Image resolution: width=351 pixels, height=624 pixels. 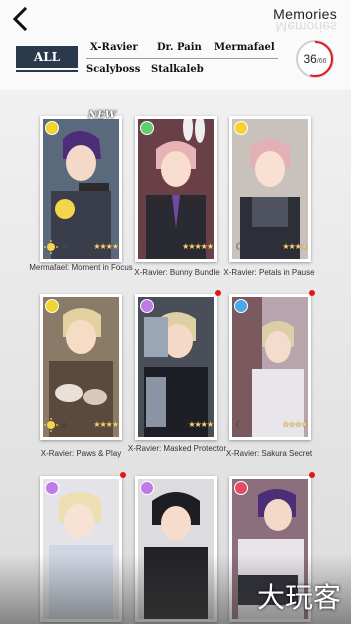 What do you see at coordinates (310, 59) in the screenshot?
I see `counter-current: 36` at bounding box center [310, 59].